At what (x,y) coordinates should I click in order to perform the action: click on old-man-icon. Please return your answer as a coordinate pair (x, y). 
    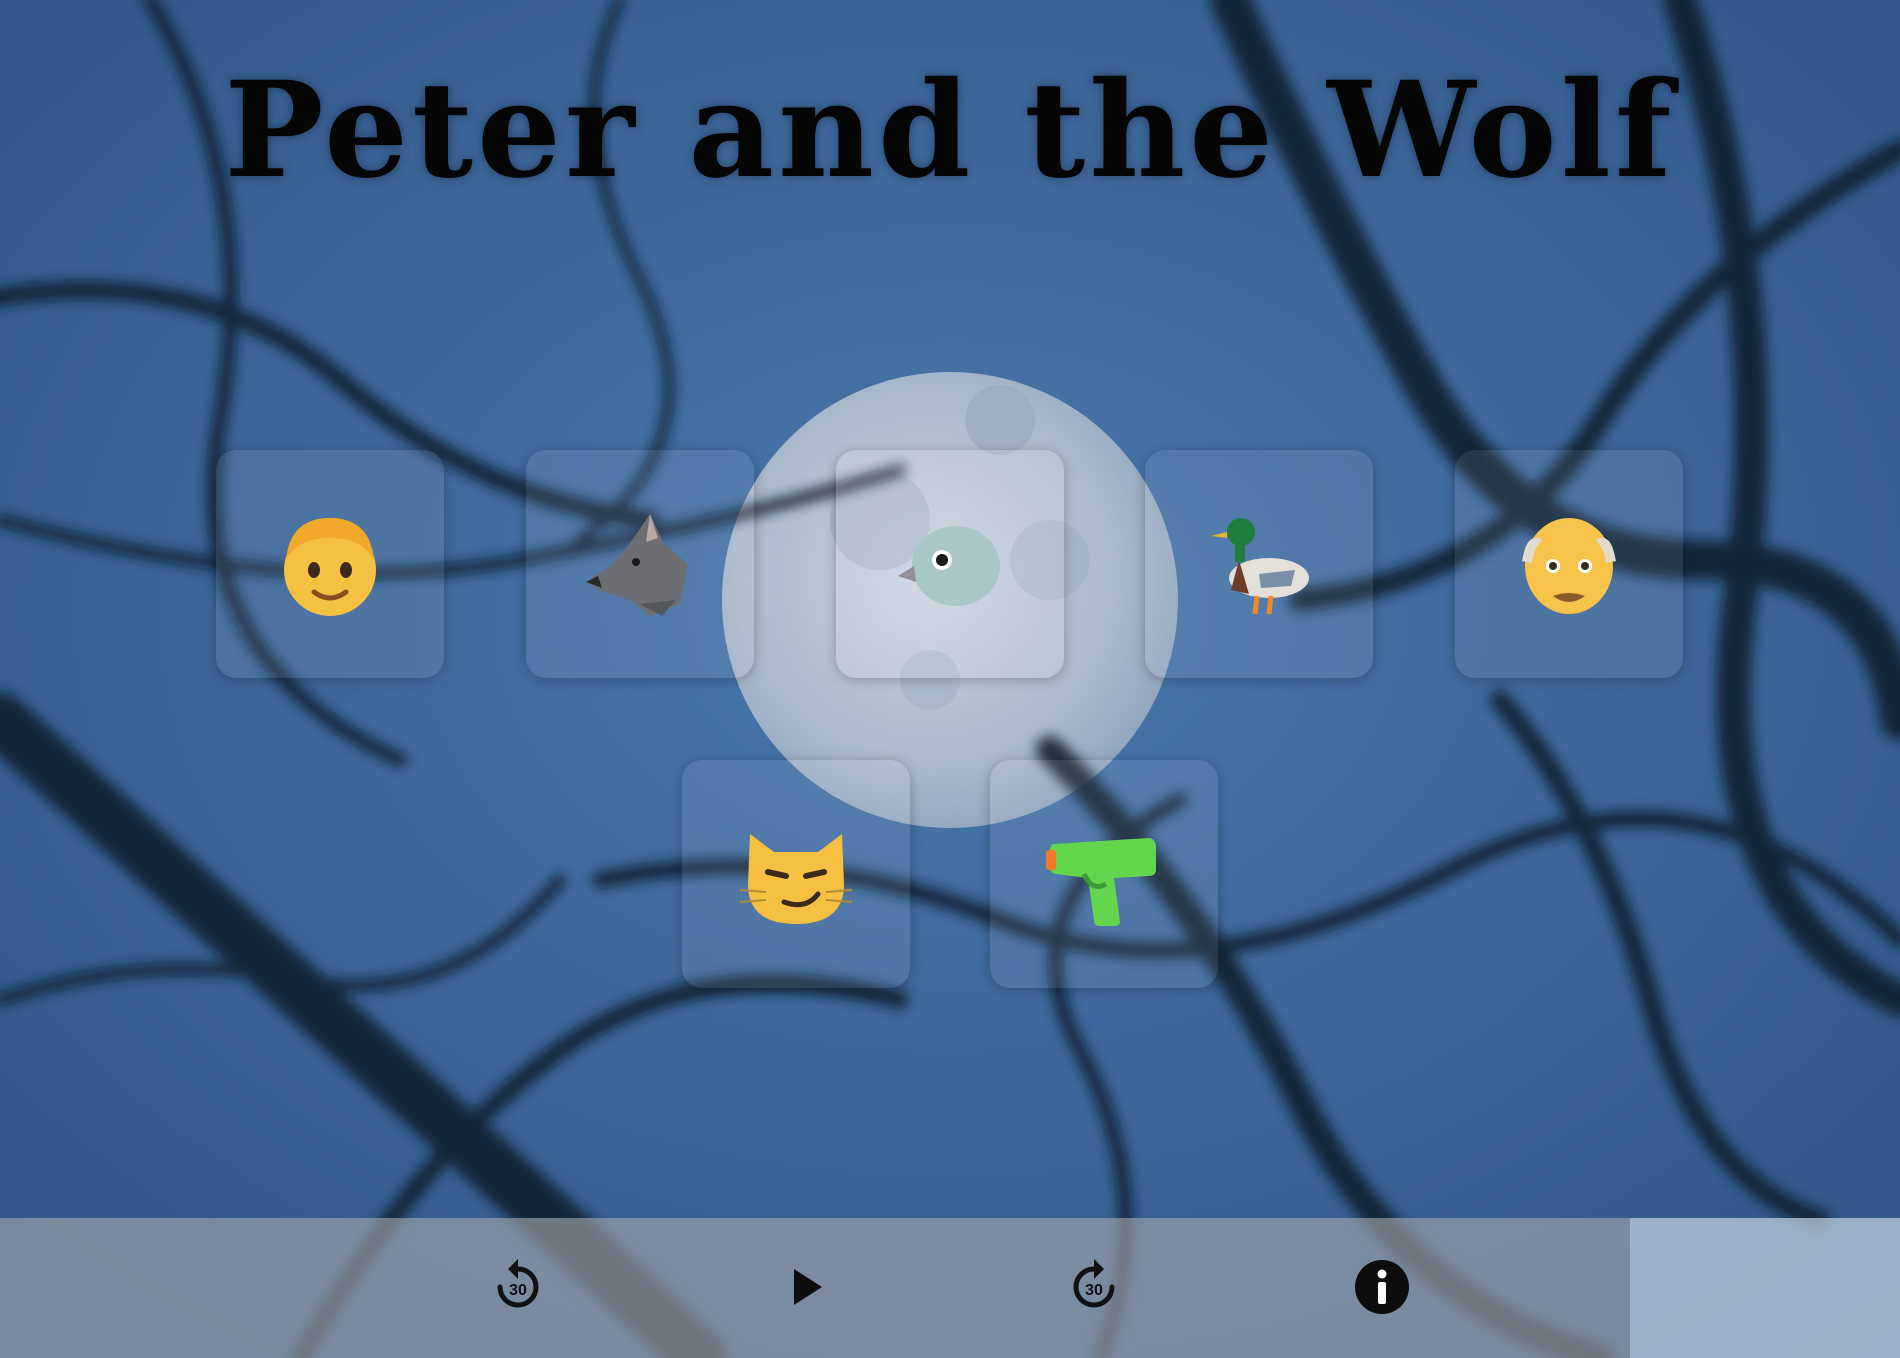
    Looking at the image, I should click on (1569, 566).